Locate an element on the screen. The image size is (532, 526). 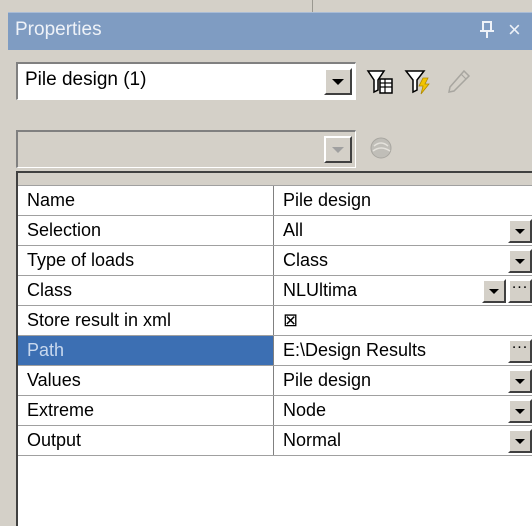
property-name: Selection is located at coordinates (146, 230).